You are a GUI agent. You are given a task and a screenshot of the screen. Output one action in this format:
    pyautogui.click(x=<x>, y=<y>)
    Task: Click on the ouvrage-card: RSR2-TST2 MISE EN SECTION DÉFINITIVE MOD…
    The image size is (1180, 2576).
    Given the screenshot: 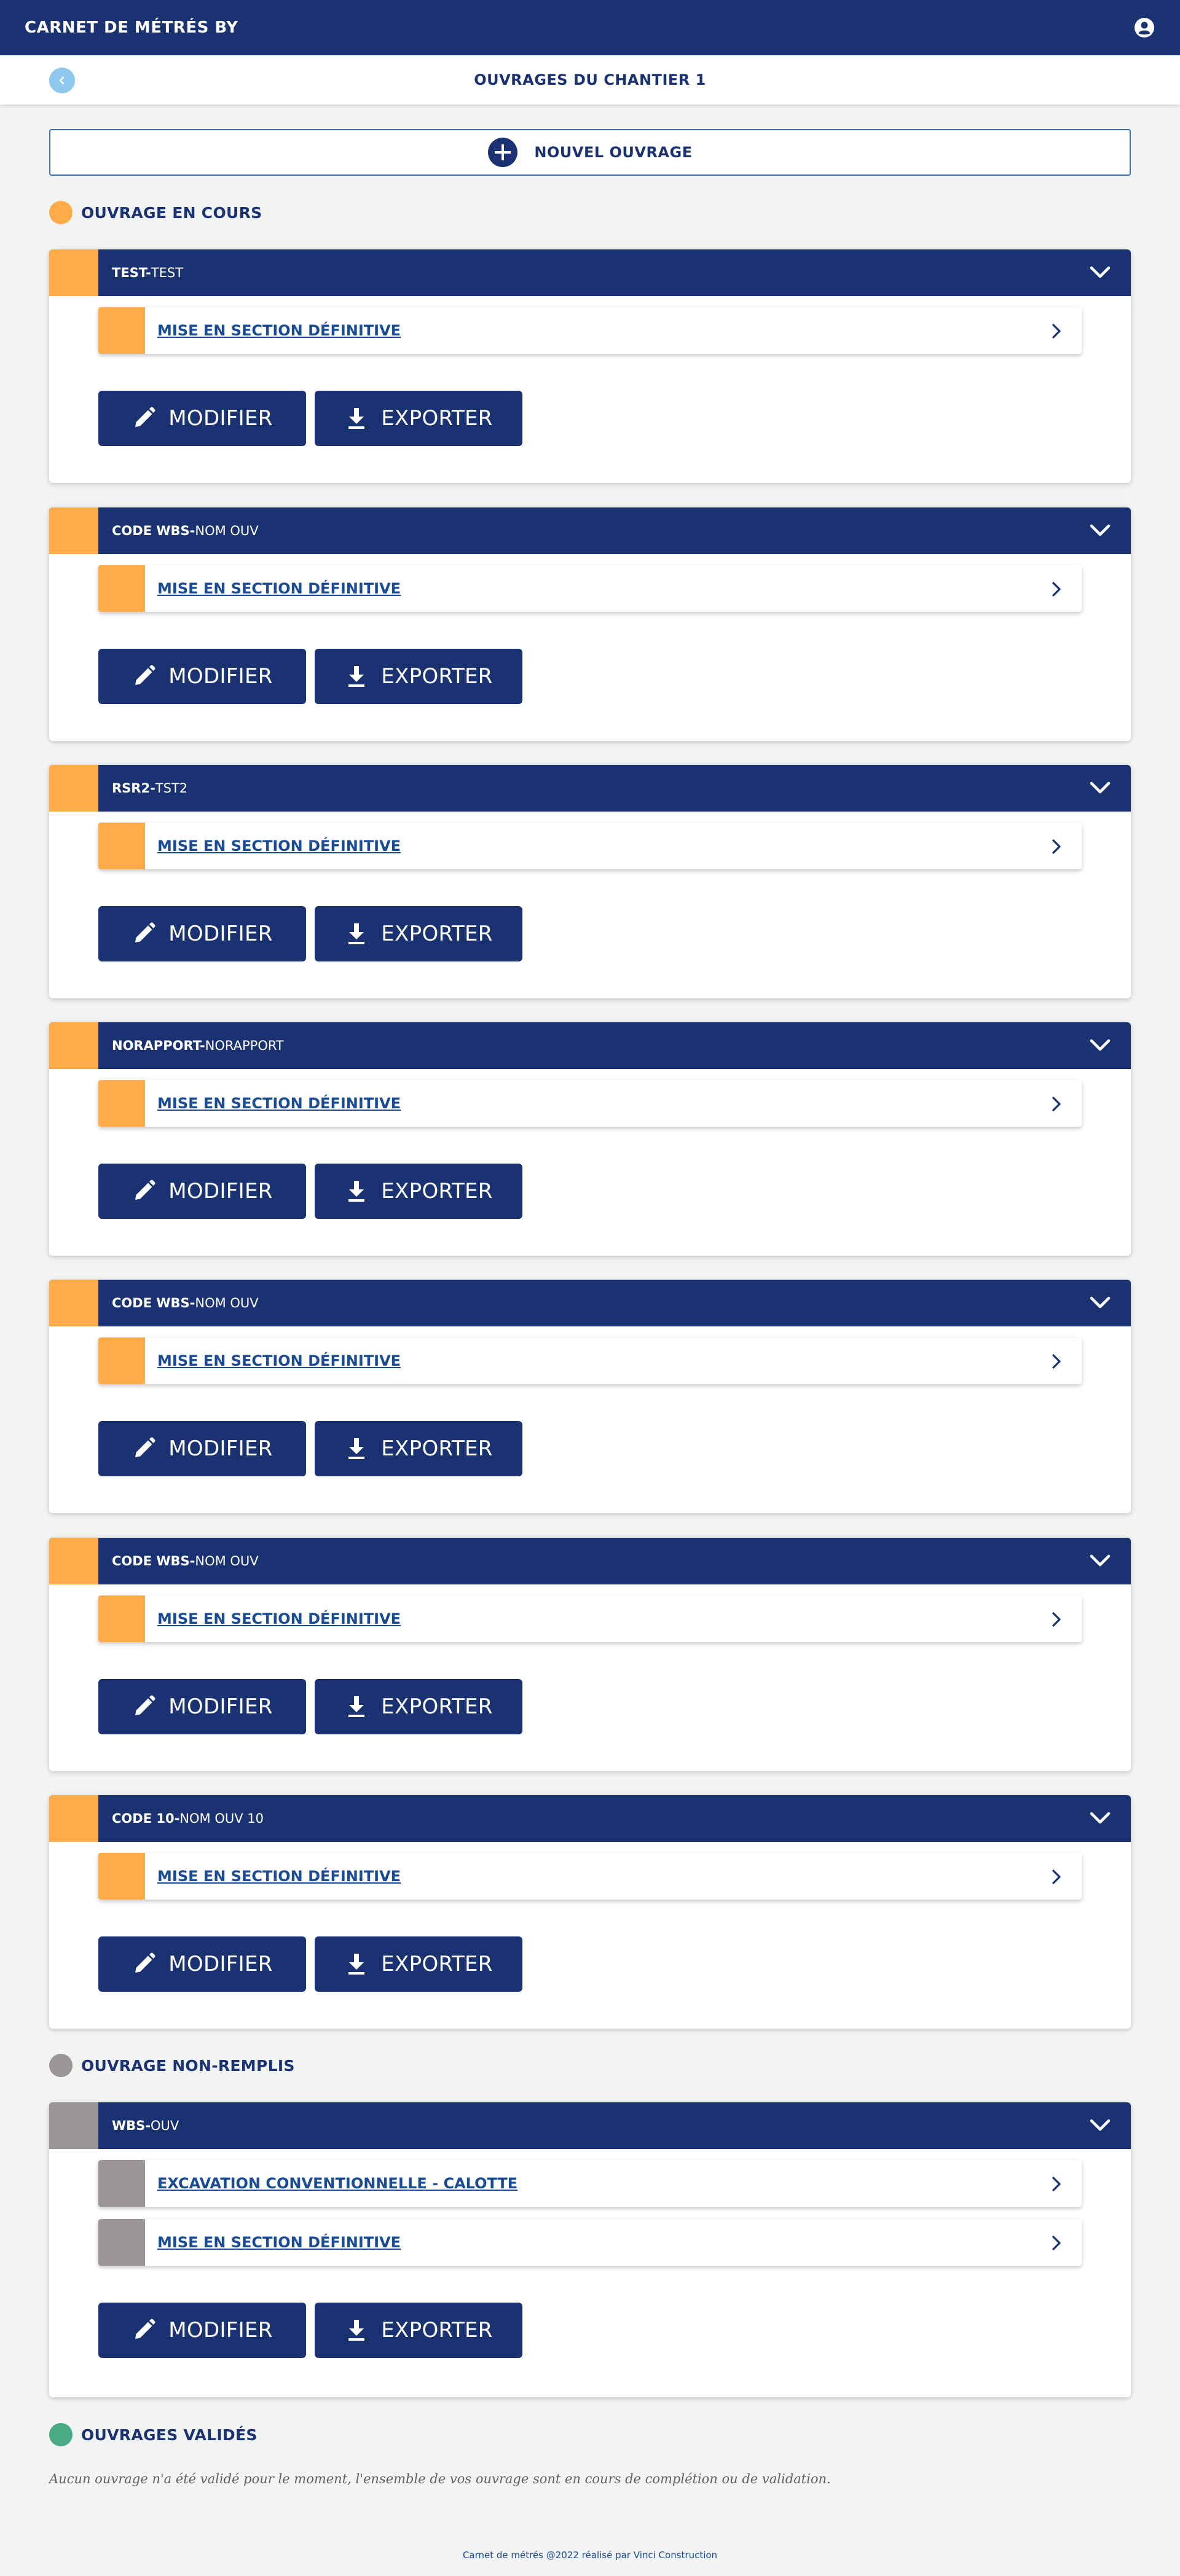 What is the action you would take?
    pyautogui.click(x=590, y=882)
    